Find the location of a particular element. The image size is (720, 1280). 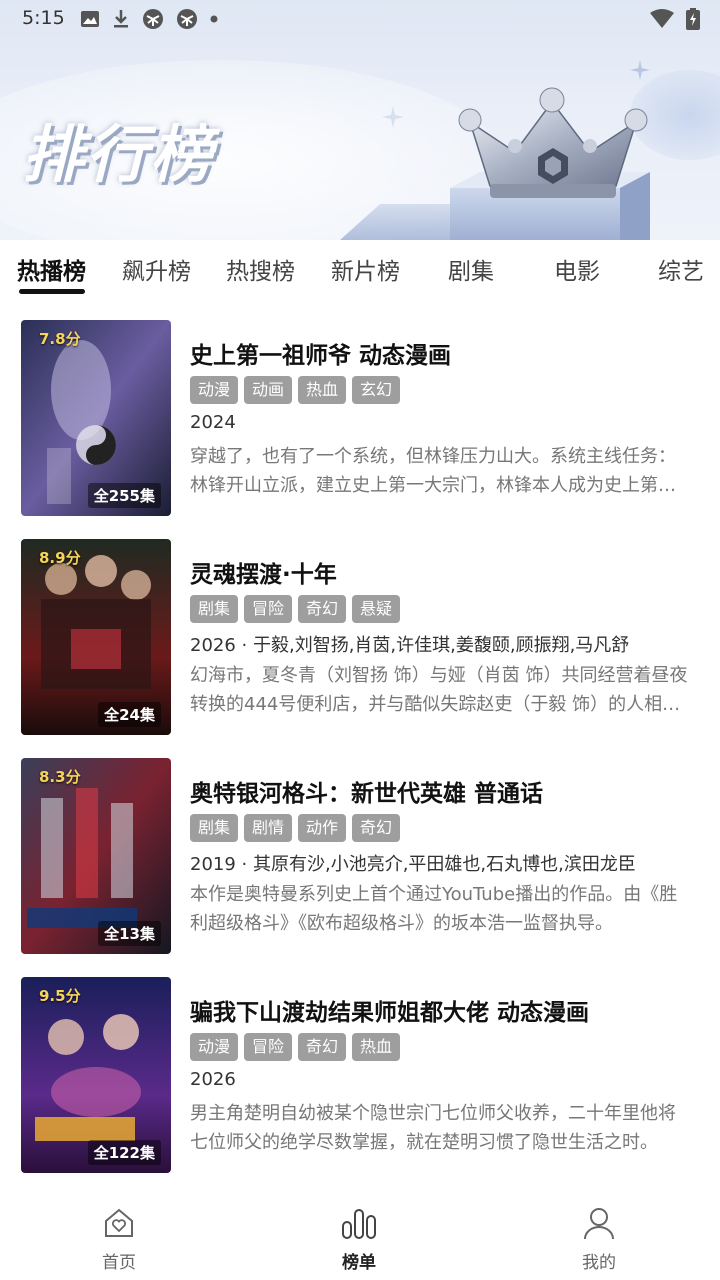

nav-home: 首页 is located at coordinates (119, 1239).